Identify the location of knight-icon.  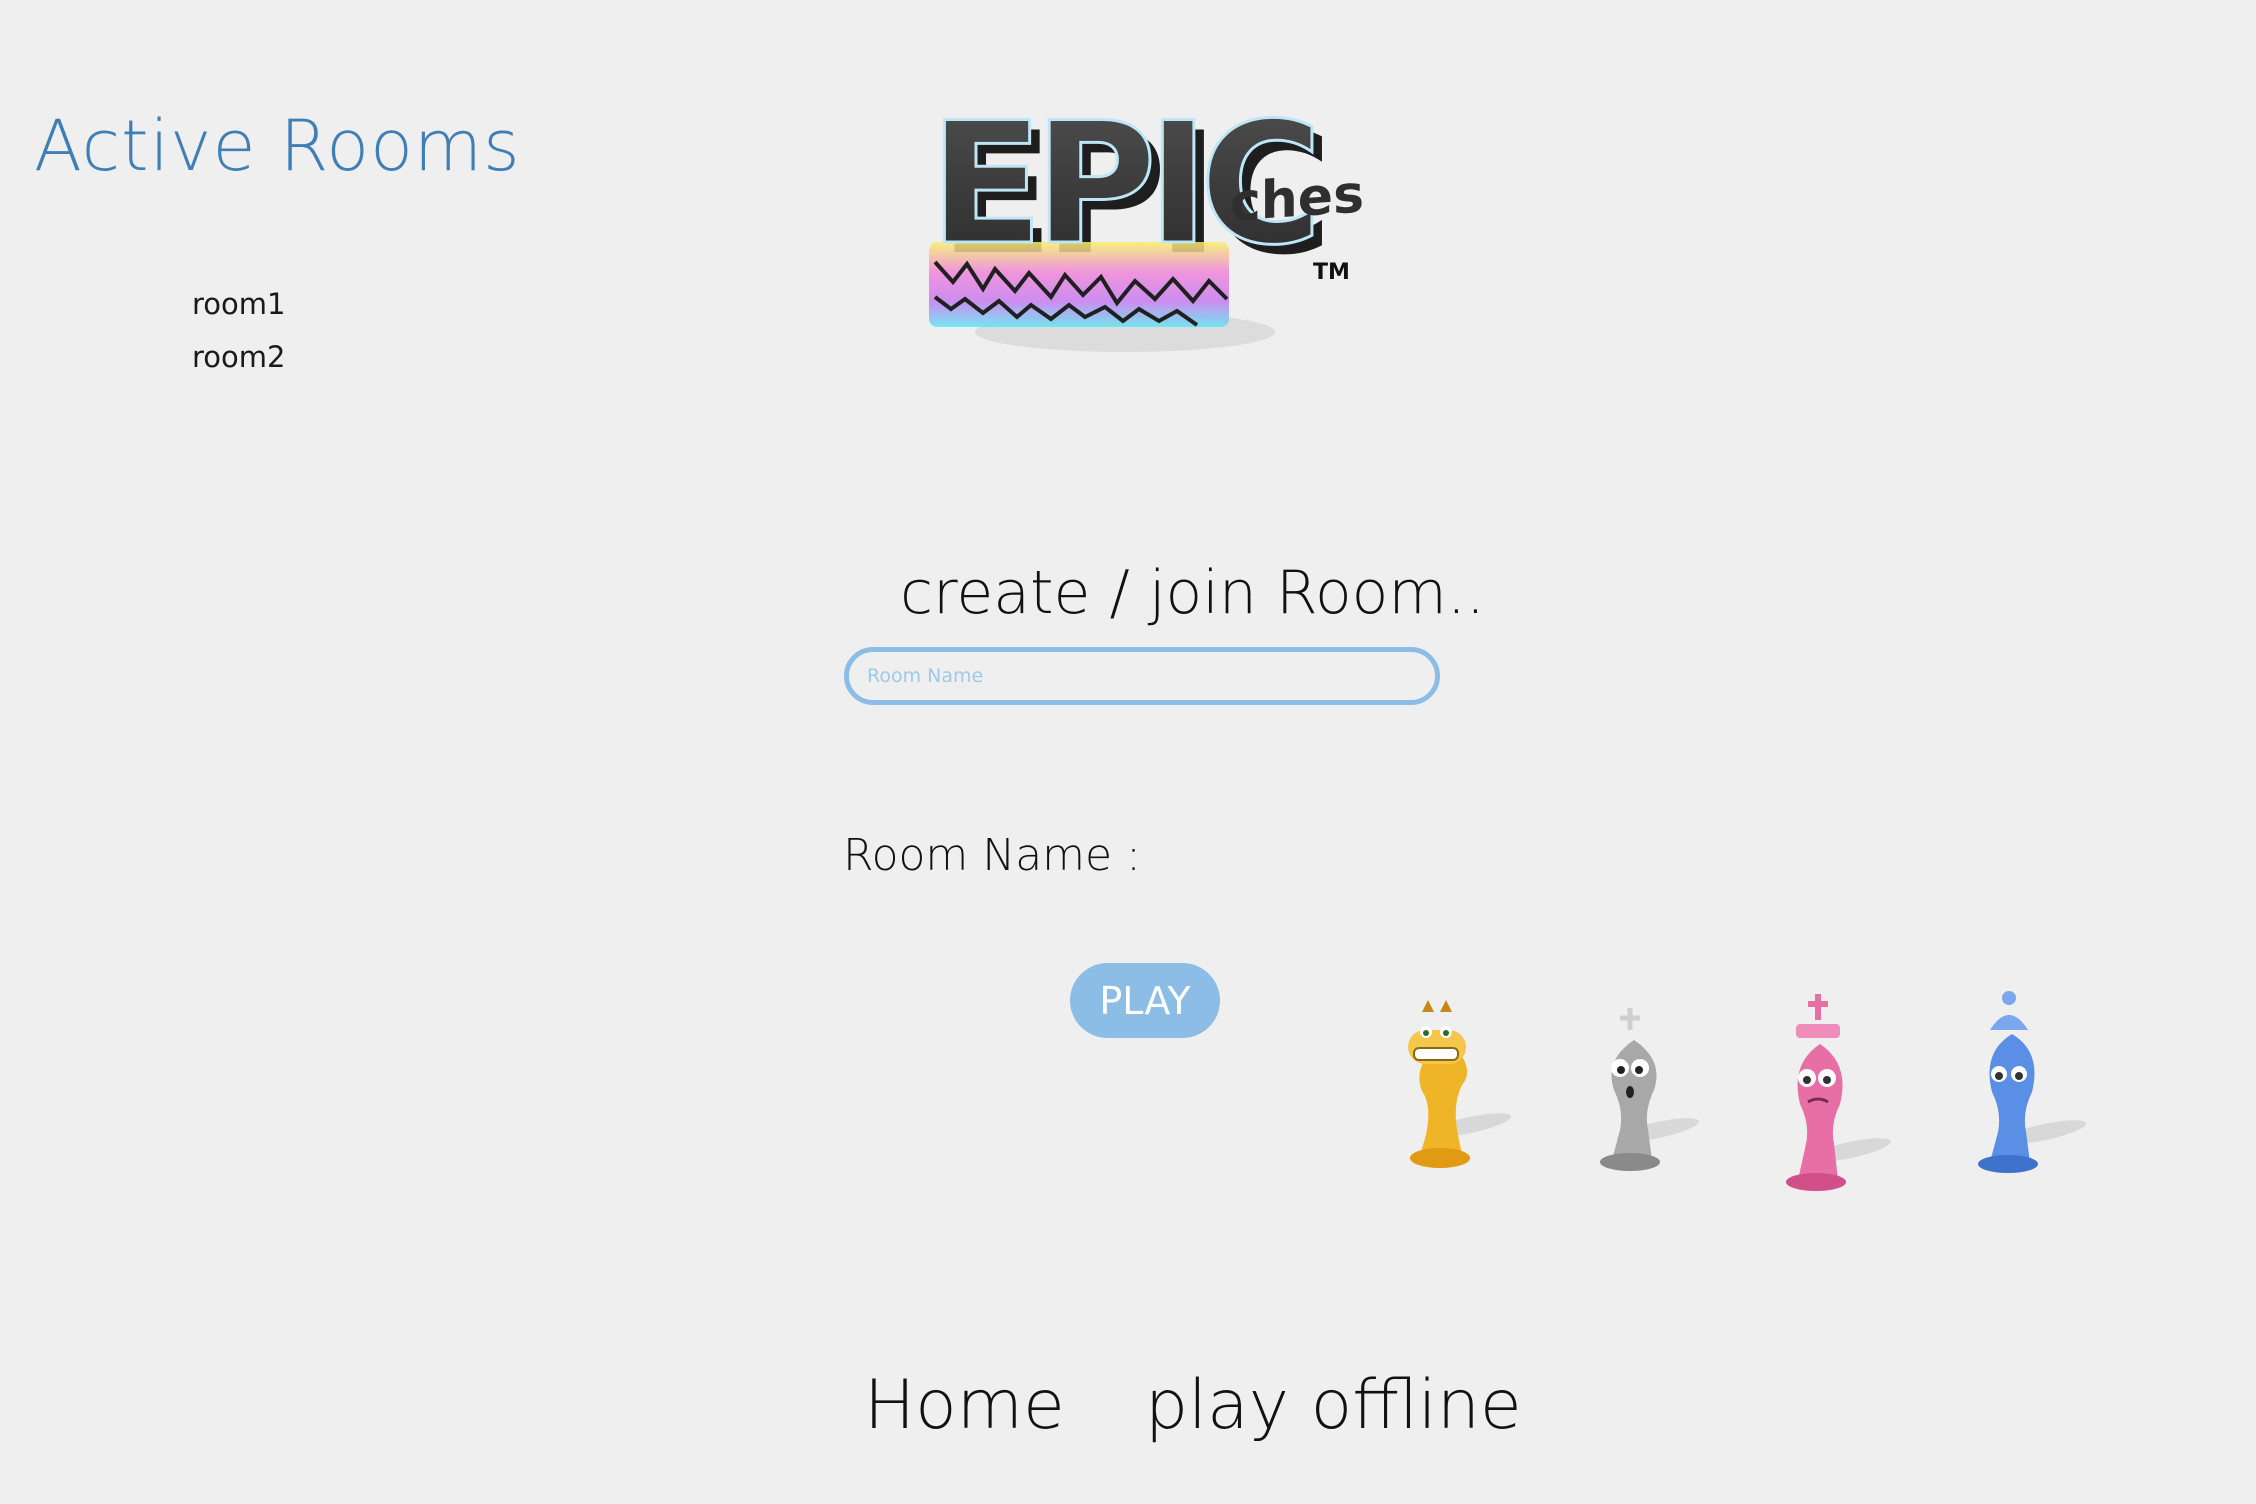
(1460, 1084).